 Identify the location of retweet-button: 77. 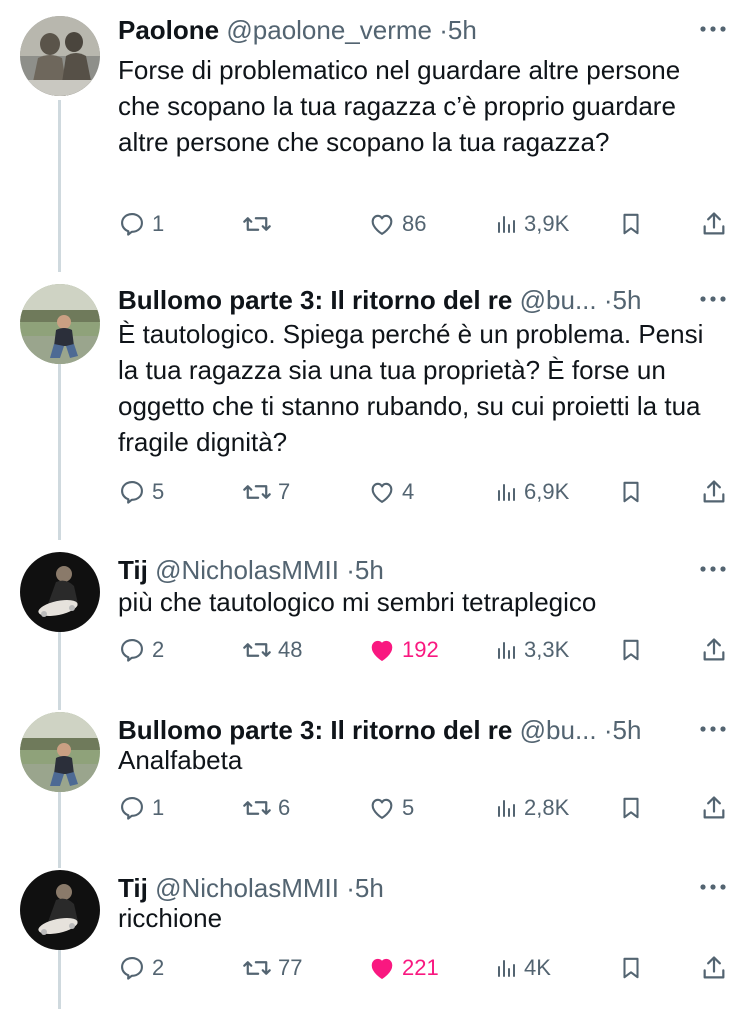
(272, 968).